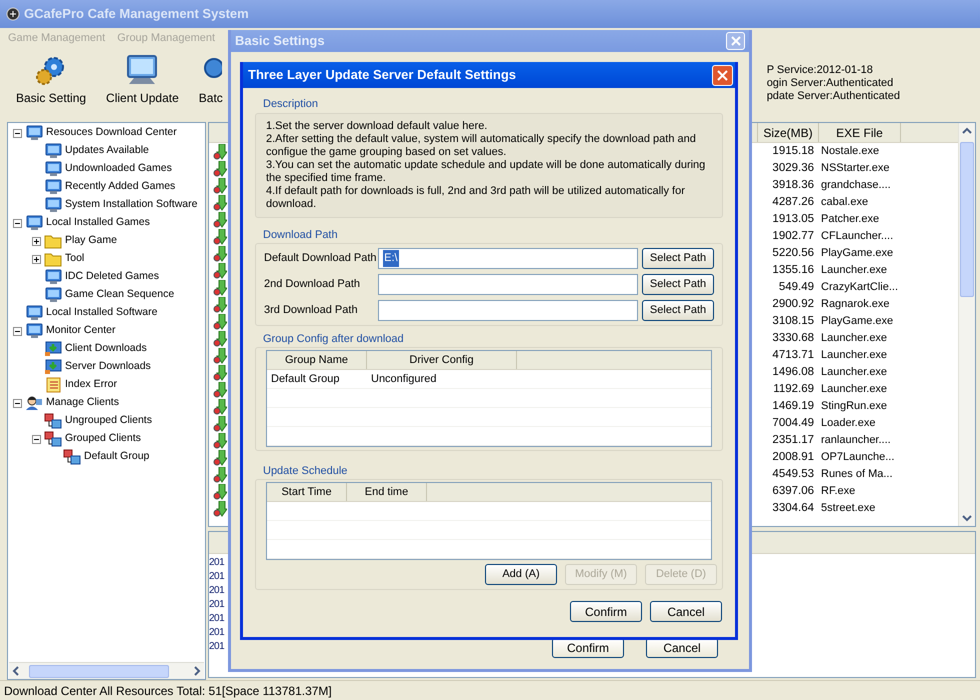 The width and height of the screenshot is (980, 700). I want to click on toolbar-button: Basic Setting, so click(51, 80).